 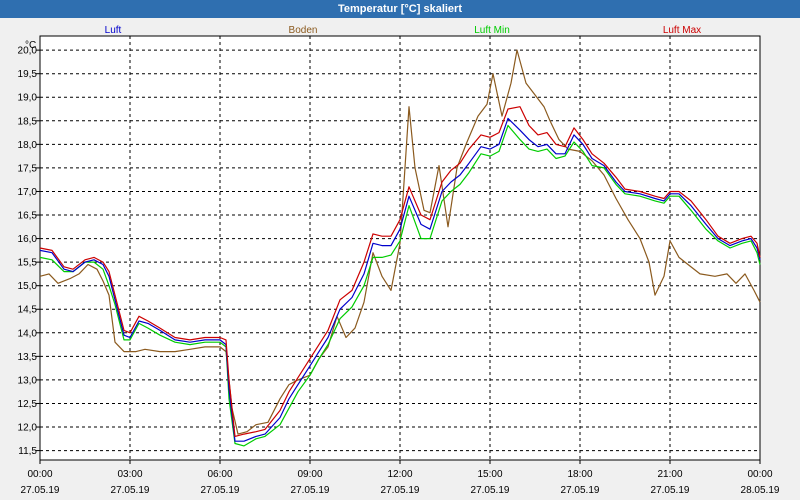 What do you see at coordinates (27, 451) in the screenshot?
I see `y-tick-label: 11,5` at bounding box center [27, 451].